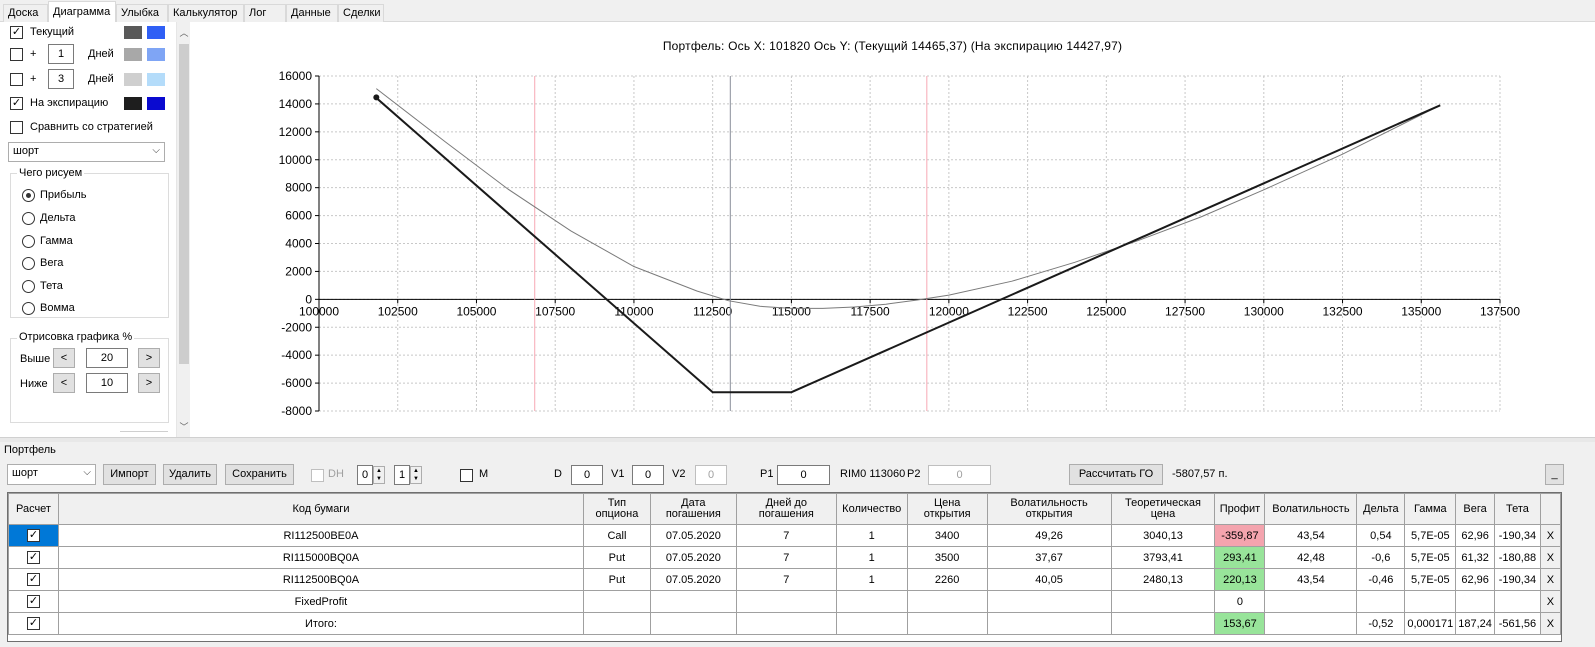 The image size is (1595, 647). What do you see at coordinates (296, 76) in the screenshot?
I see `y-tick-label: 16000` at bounding box center [296, 76].